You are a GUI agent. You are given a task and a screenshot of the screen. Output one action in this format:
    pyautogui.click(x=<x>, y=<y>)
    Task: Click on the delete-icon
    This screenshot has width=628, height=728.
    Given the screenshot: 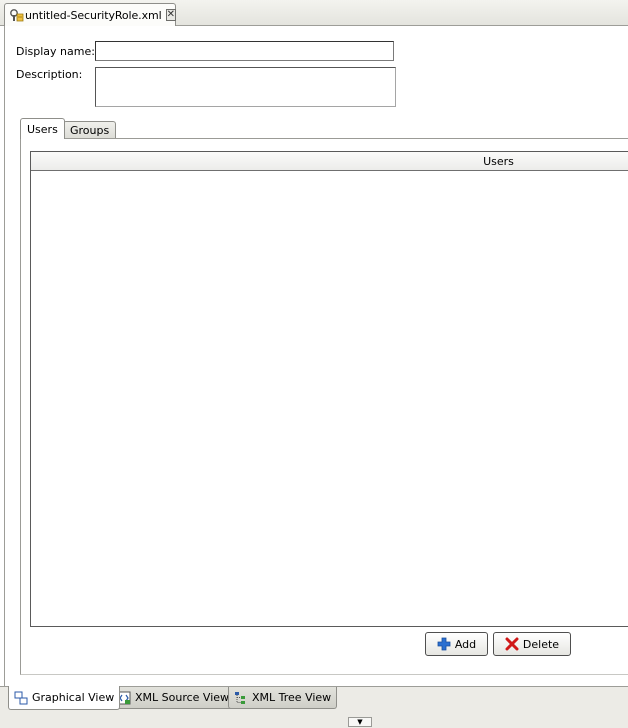 What is the action you would take?
    pyautogui.click(x=512, y=644)
    